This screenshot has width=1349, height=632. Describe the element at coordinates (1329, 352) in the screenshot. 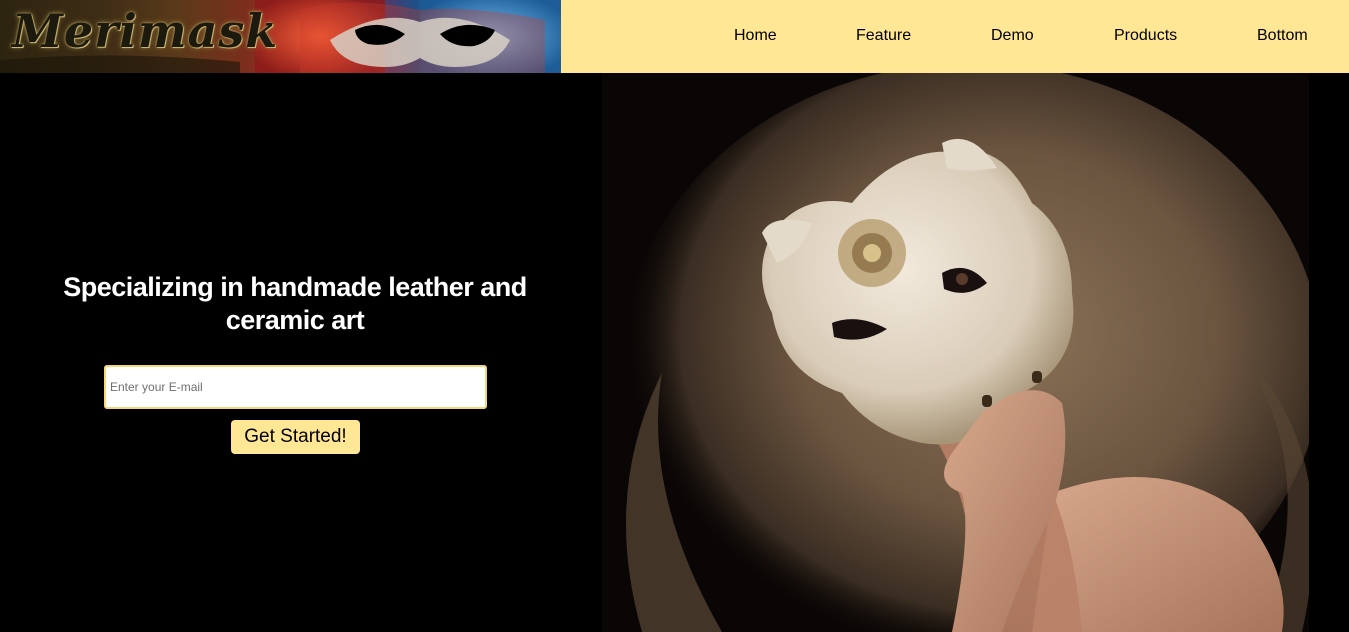

I see `right-black-strip` at that location.